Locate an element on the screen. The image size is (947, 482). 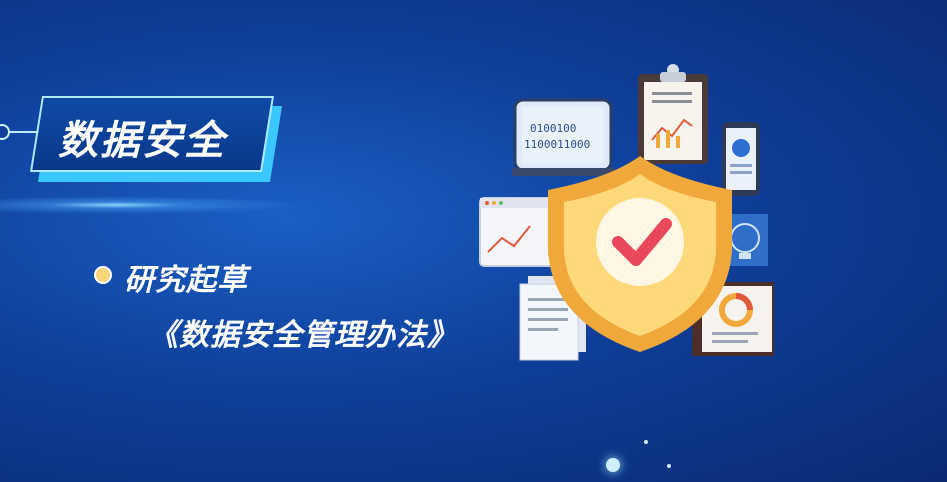
subtitle-line-1: 研究起草 is located at coordinates (186, 280).